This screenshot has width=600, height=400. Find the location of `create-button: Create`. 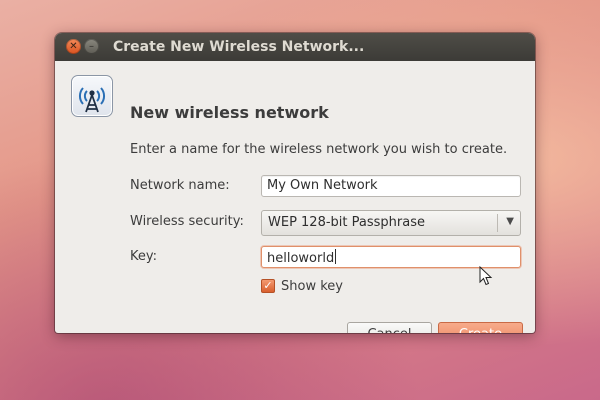

create-button: Create is located at coordinates (480, 327).